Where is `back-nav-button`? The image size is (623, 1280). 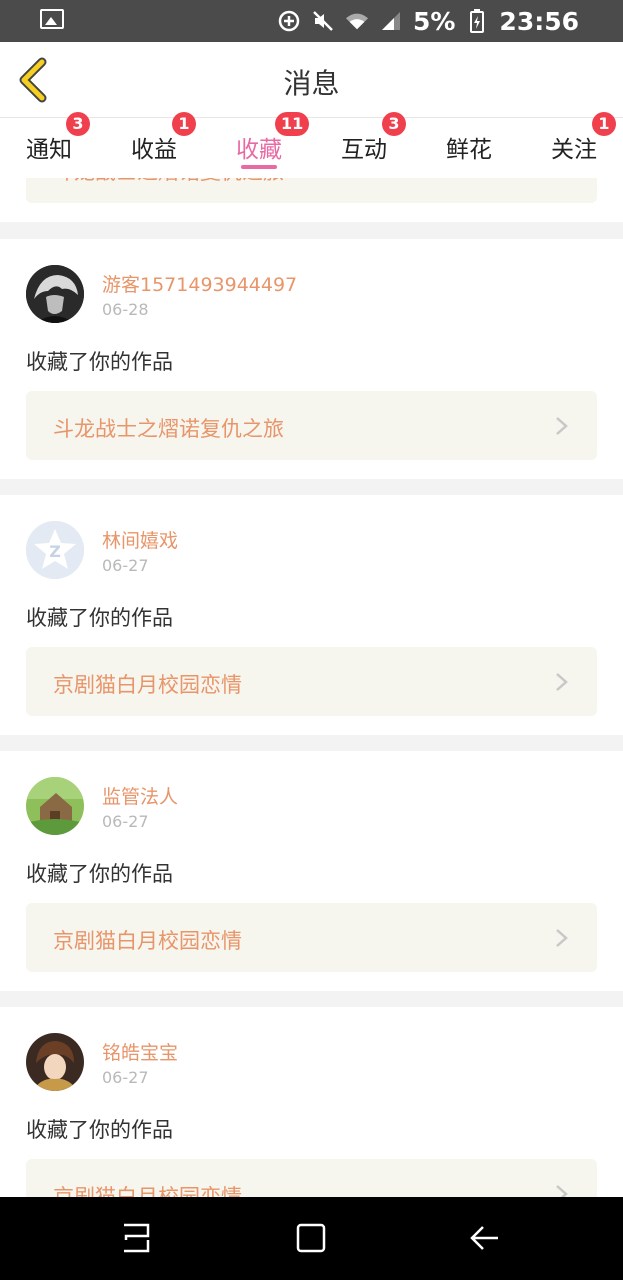
back-nav-button is located at coordinates (485, 1238).